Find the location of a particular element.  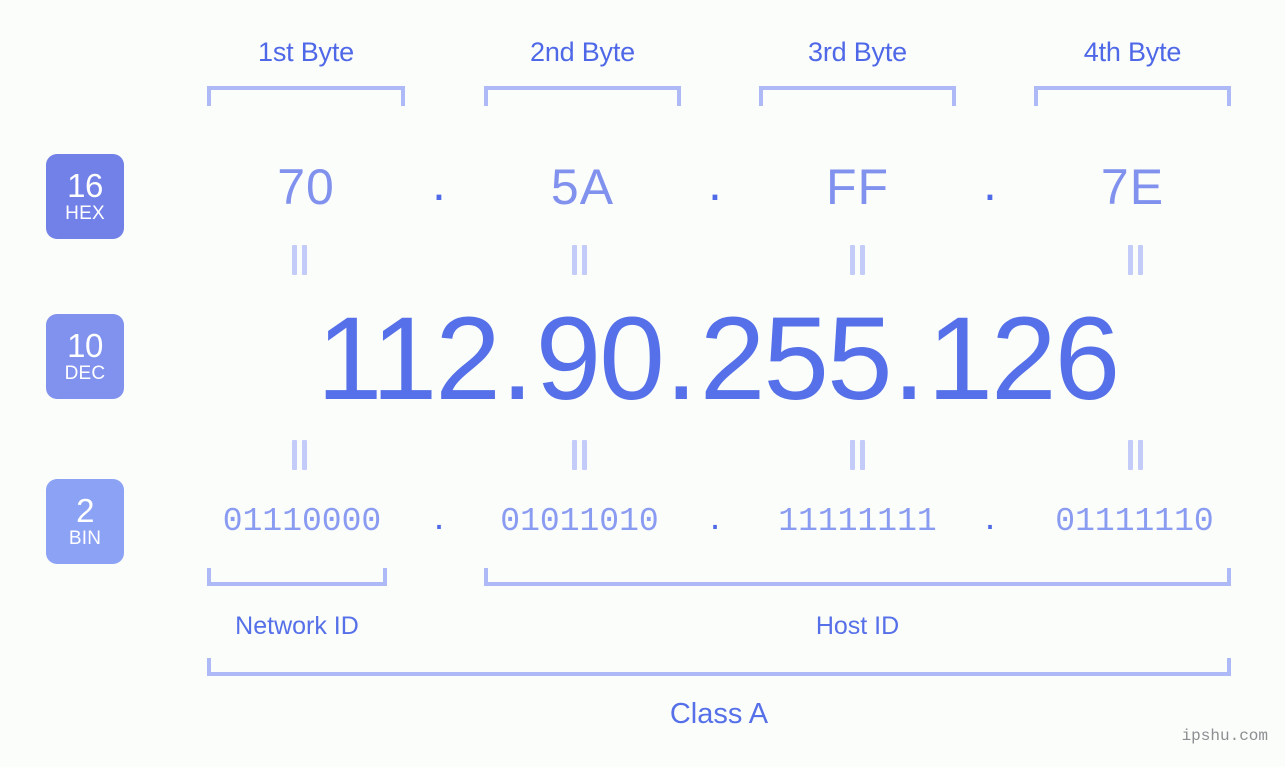

dec-byte-4: 126 is located at coordinates (1023, 358).